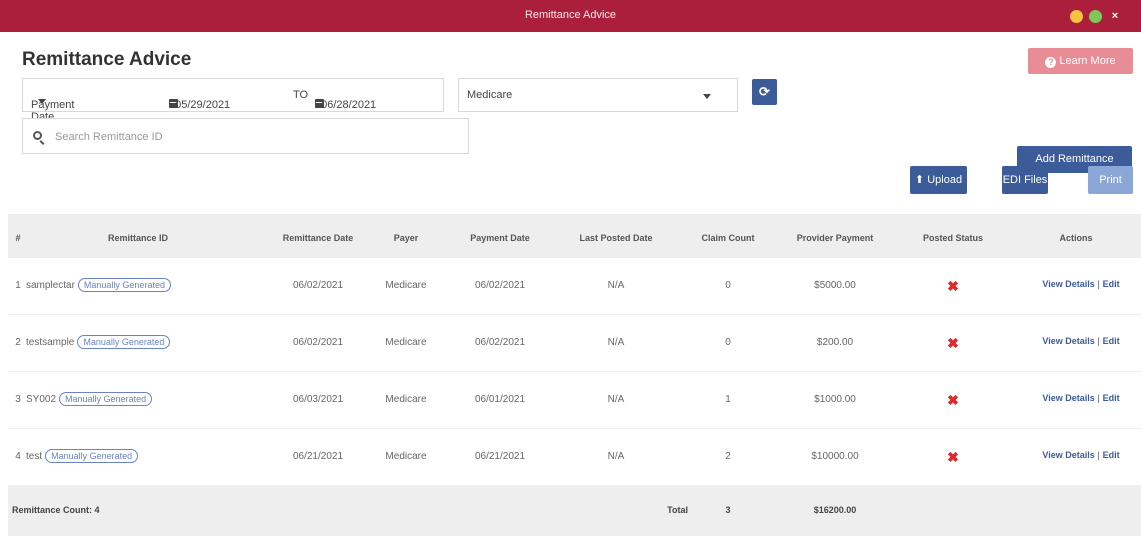  I want to click on remittance-id-cell: test Manually Generated, so click(82, 456).